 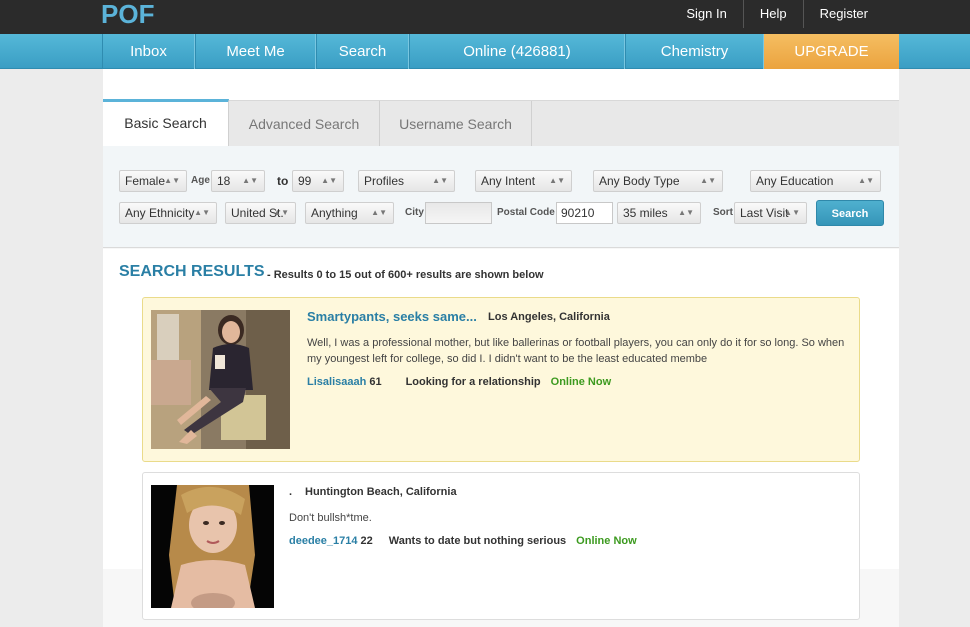 What do you see at coordinates (831, 51) in the screenshot?
I see `nav-upgrade: UPGRADE` at bounding box center [831, 51].